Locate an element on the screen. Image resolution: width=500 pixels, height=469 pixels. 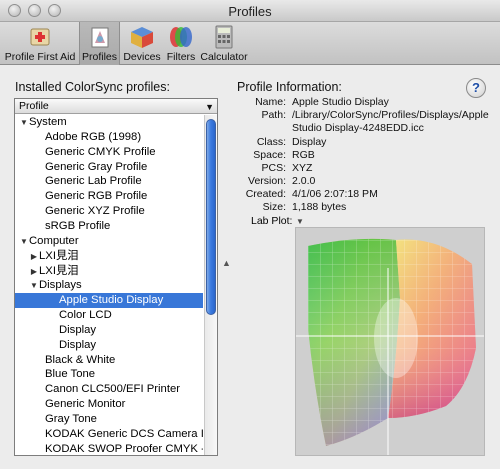
info-value: 2.0.0 is located at coordinates (304, 181).